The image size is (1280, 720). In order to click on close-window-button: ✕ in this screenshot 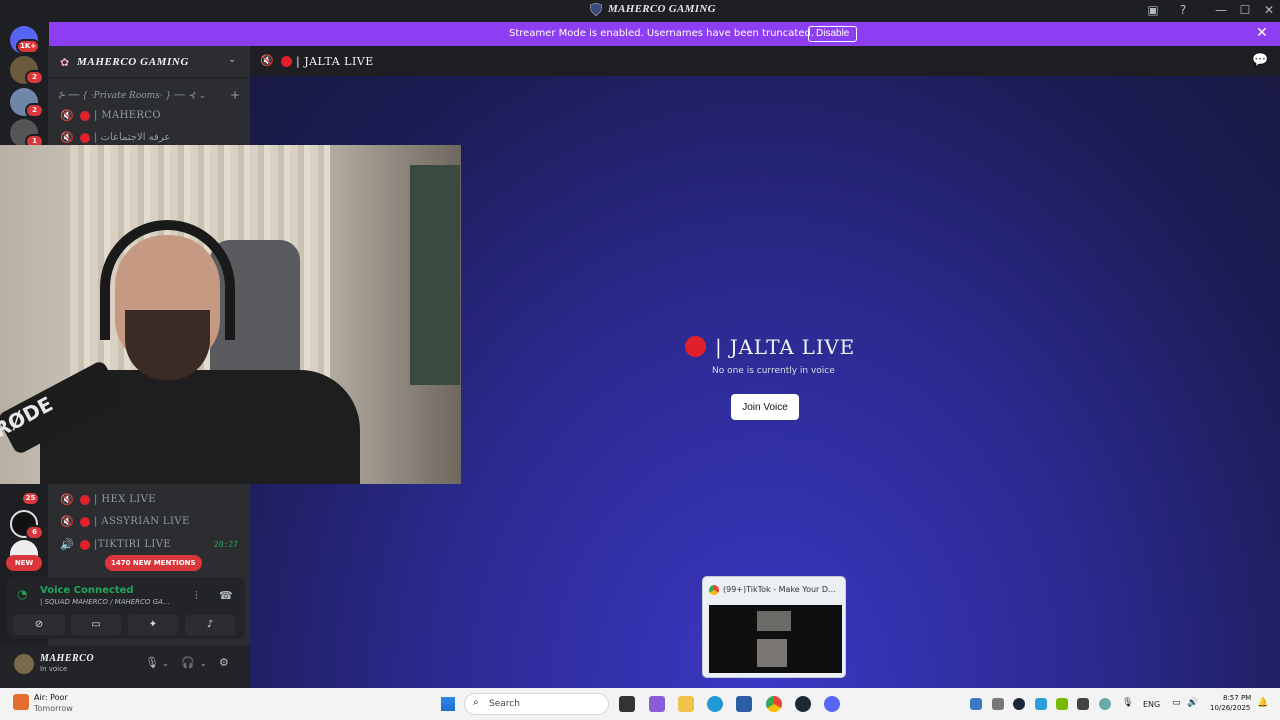, I will do `click(1269, 10)`.